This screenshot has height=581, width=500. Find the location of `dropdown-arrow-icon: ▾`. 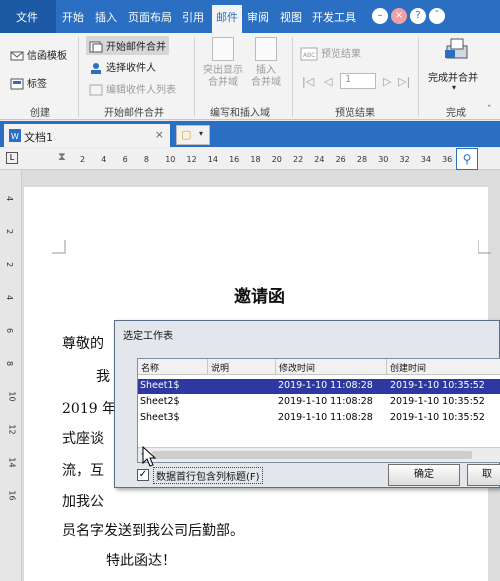

dropdown-arrow-icon: ▾ is located at coordinates (454, 87).